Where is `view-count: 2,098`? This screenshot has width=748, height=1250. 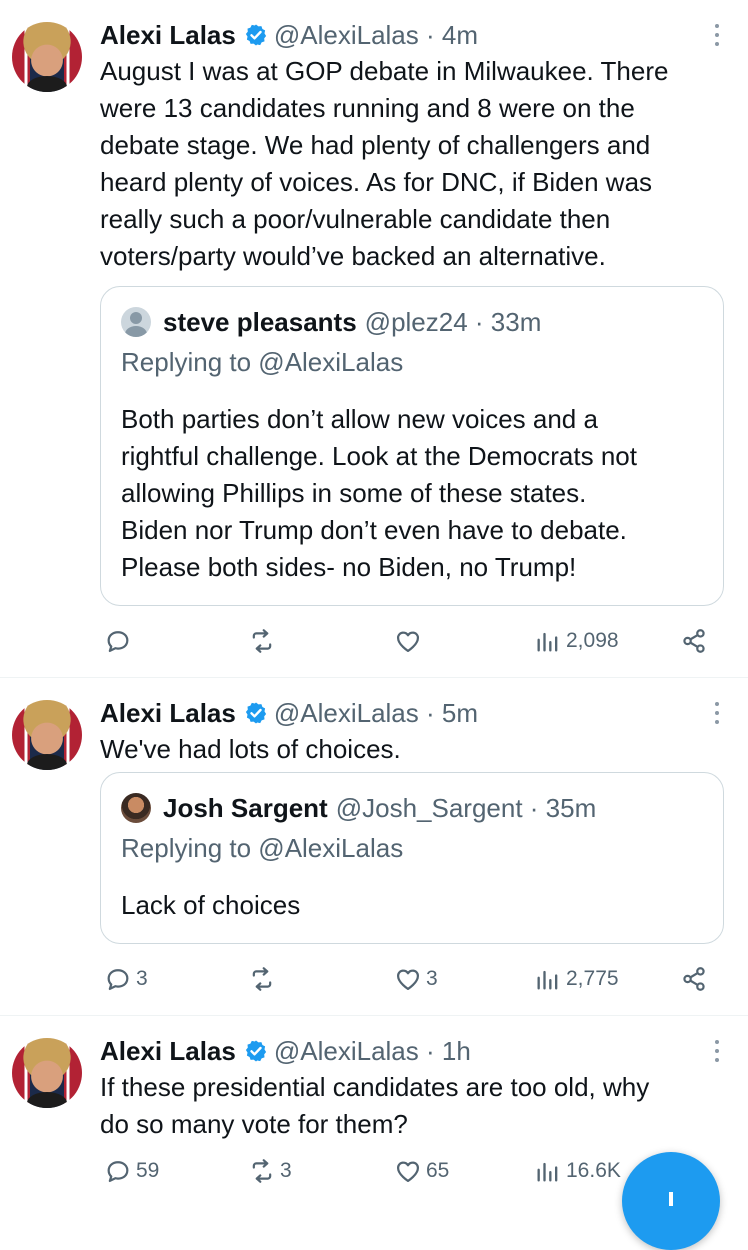 view-count: 2,098 is located at coordinates (592, 640).